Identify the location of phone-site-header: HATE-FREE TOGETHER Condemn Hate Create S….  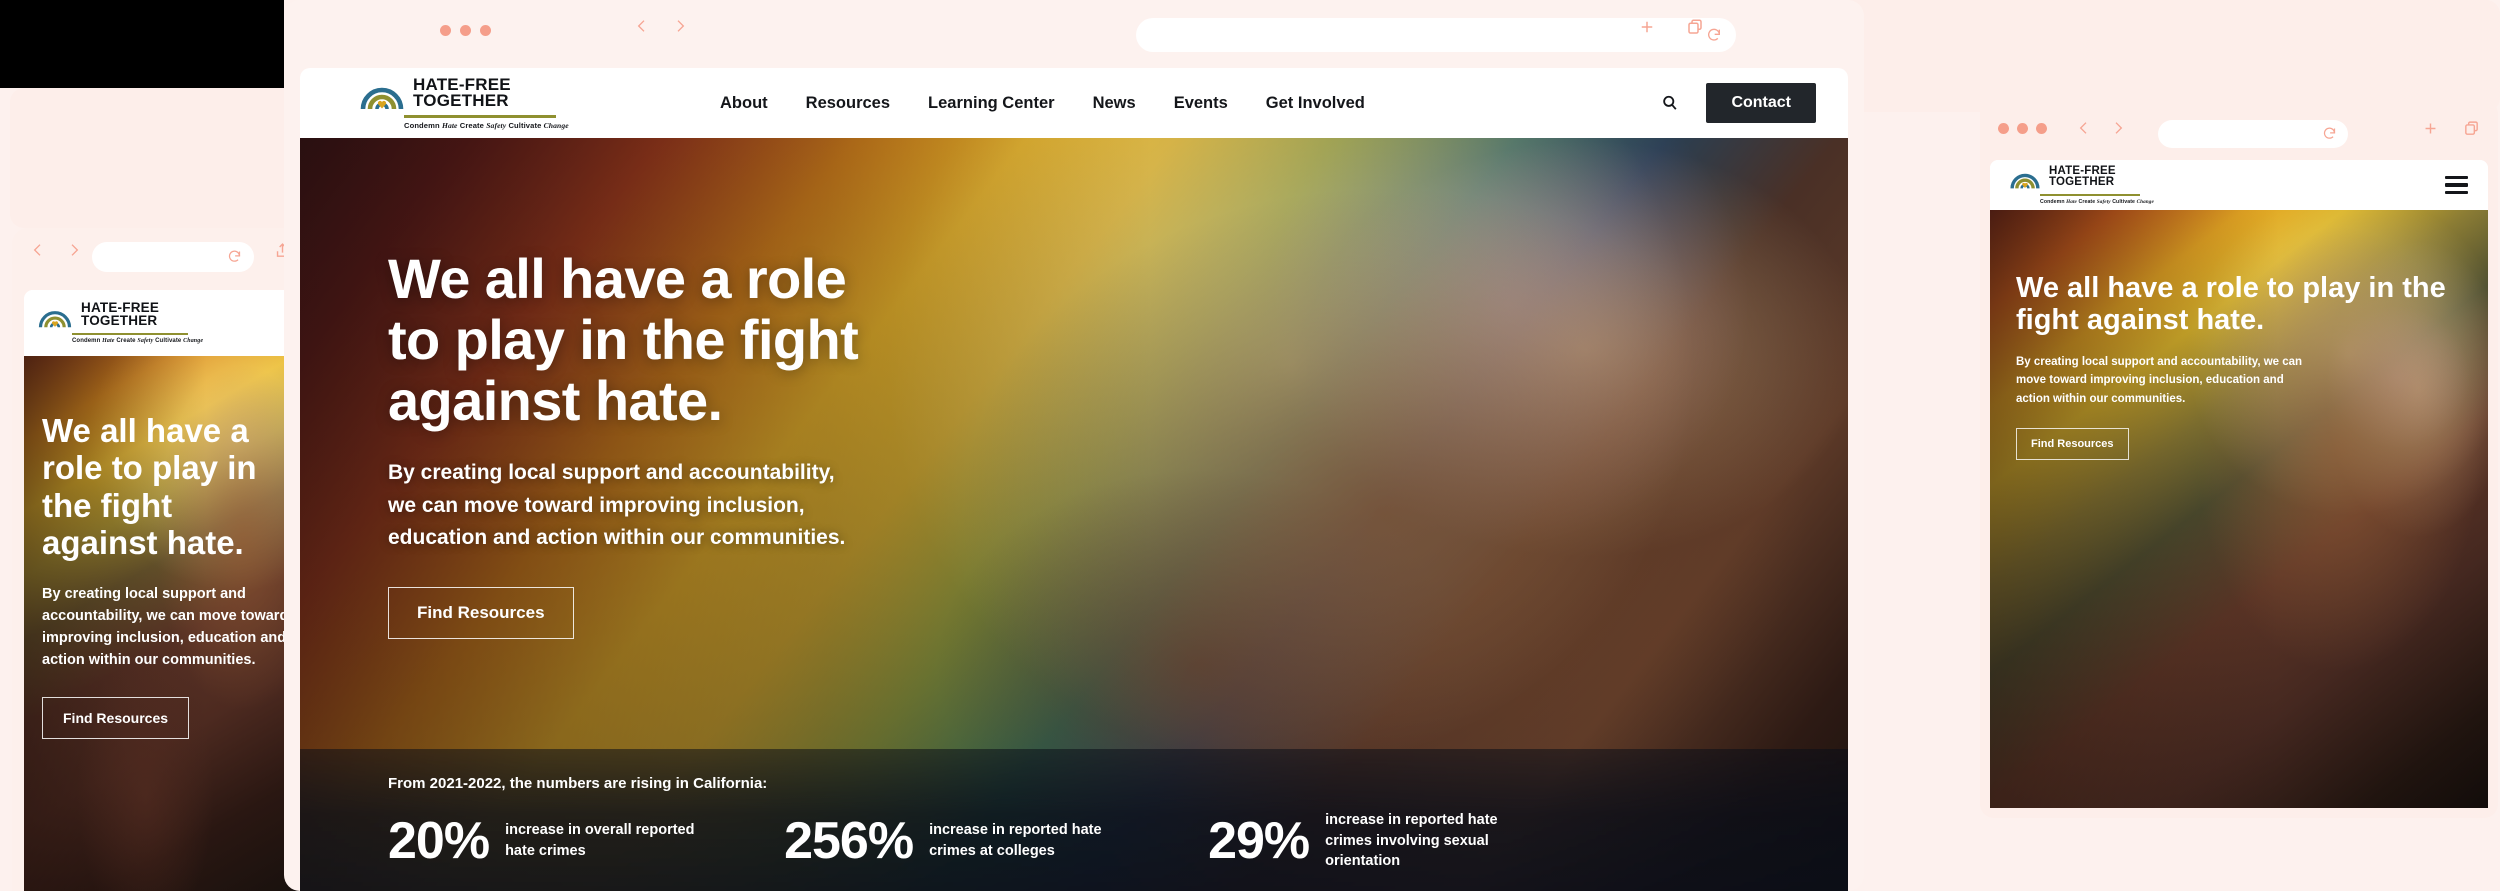
(176, 323).